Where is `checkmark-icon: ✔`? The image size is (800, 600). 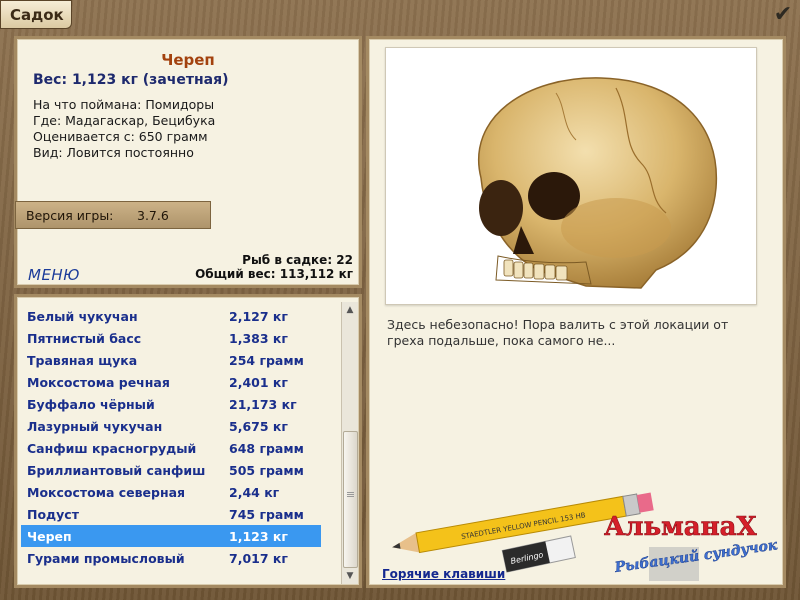
checkmark-icon: ✔ is located at coordinates (783, 14).